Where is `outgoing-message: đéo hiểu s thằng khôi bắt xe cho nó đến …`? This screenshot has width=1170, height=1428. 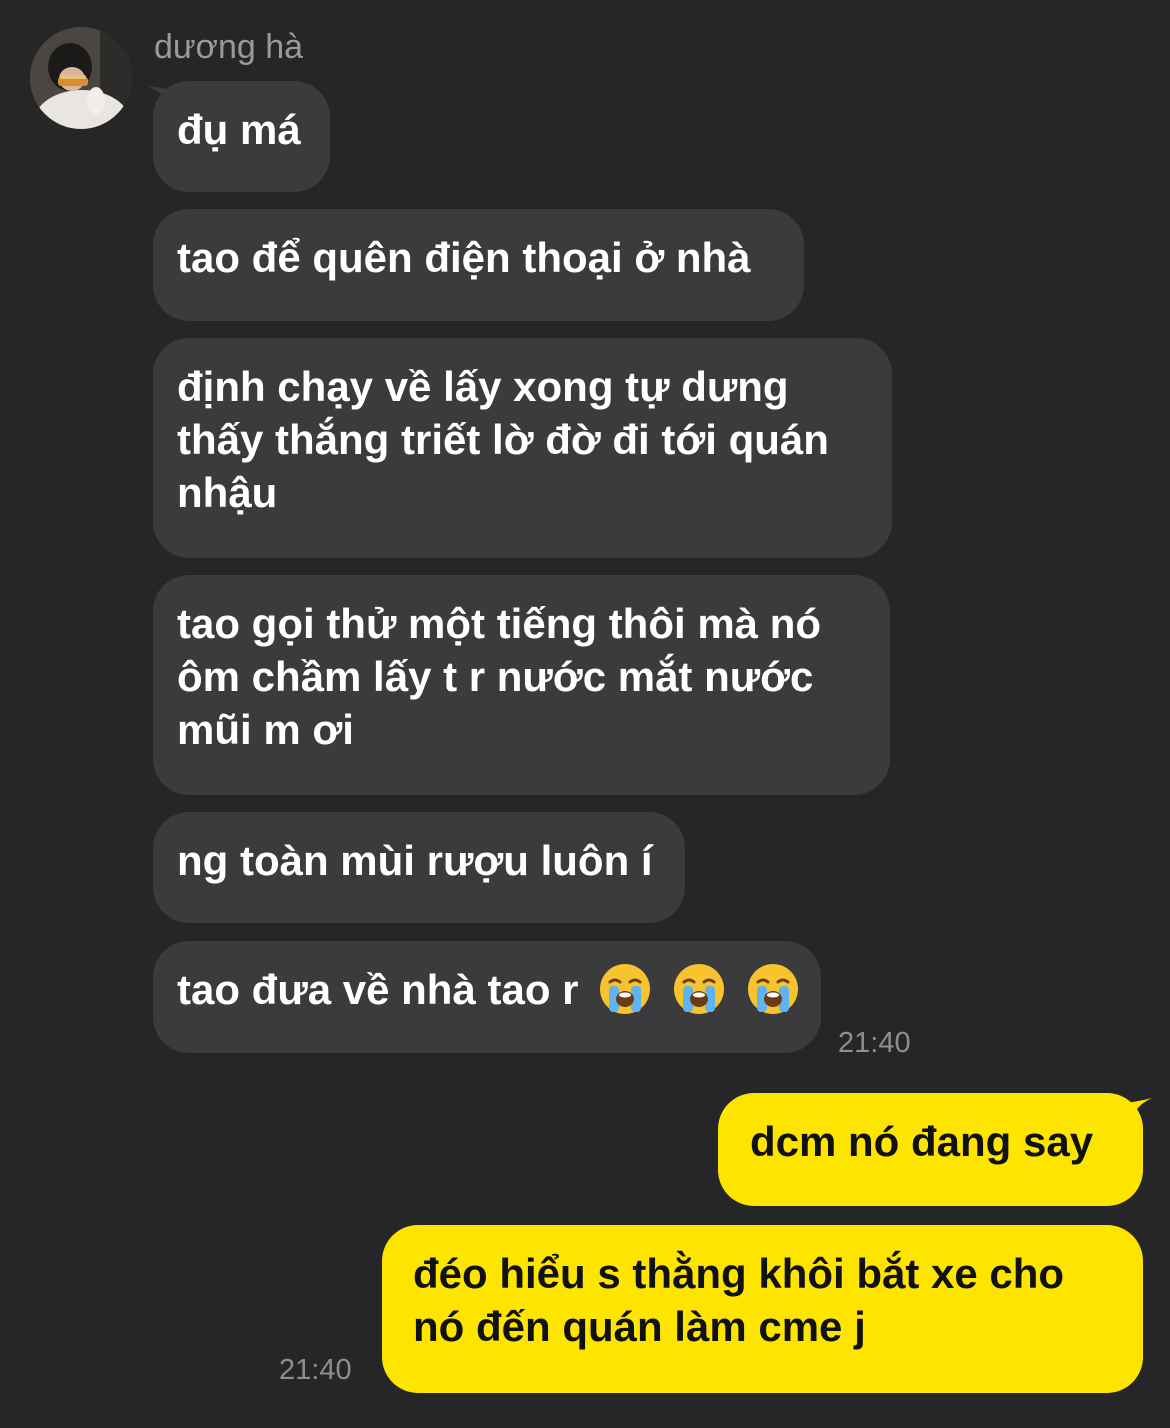 outgoing-message: đéo hiểu s thằng khôi bắt xe cho nó đến … is located at coordinates (762, 1309).